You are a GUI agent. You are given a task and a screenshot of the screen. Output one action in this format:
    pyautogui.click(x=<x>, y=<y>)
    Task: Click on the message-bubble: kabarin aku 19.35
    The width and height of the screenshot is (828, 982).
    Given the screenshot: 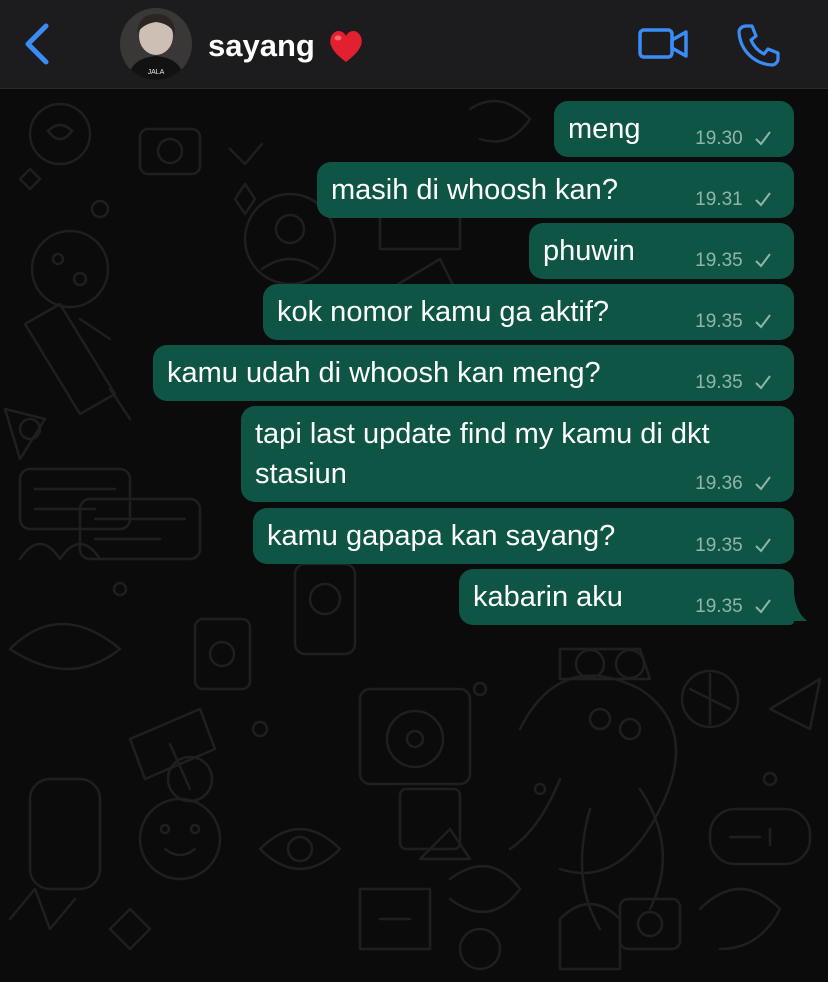 What is the action you would take?
    pyautogui.click(x=626, y=597)
    